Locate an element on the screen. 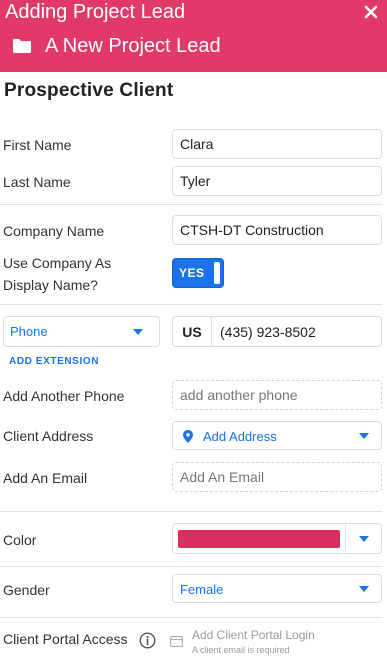 The height and width of the screenshot is (660, 387). color-label: Color is located at coordinates (20, 540).